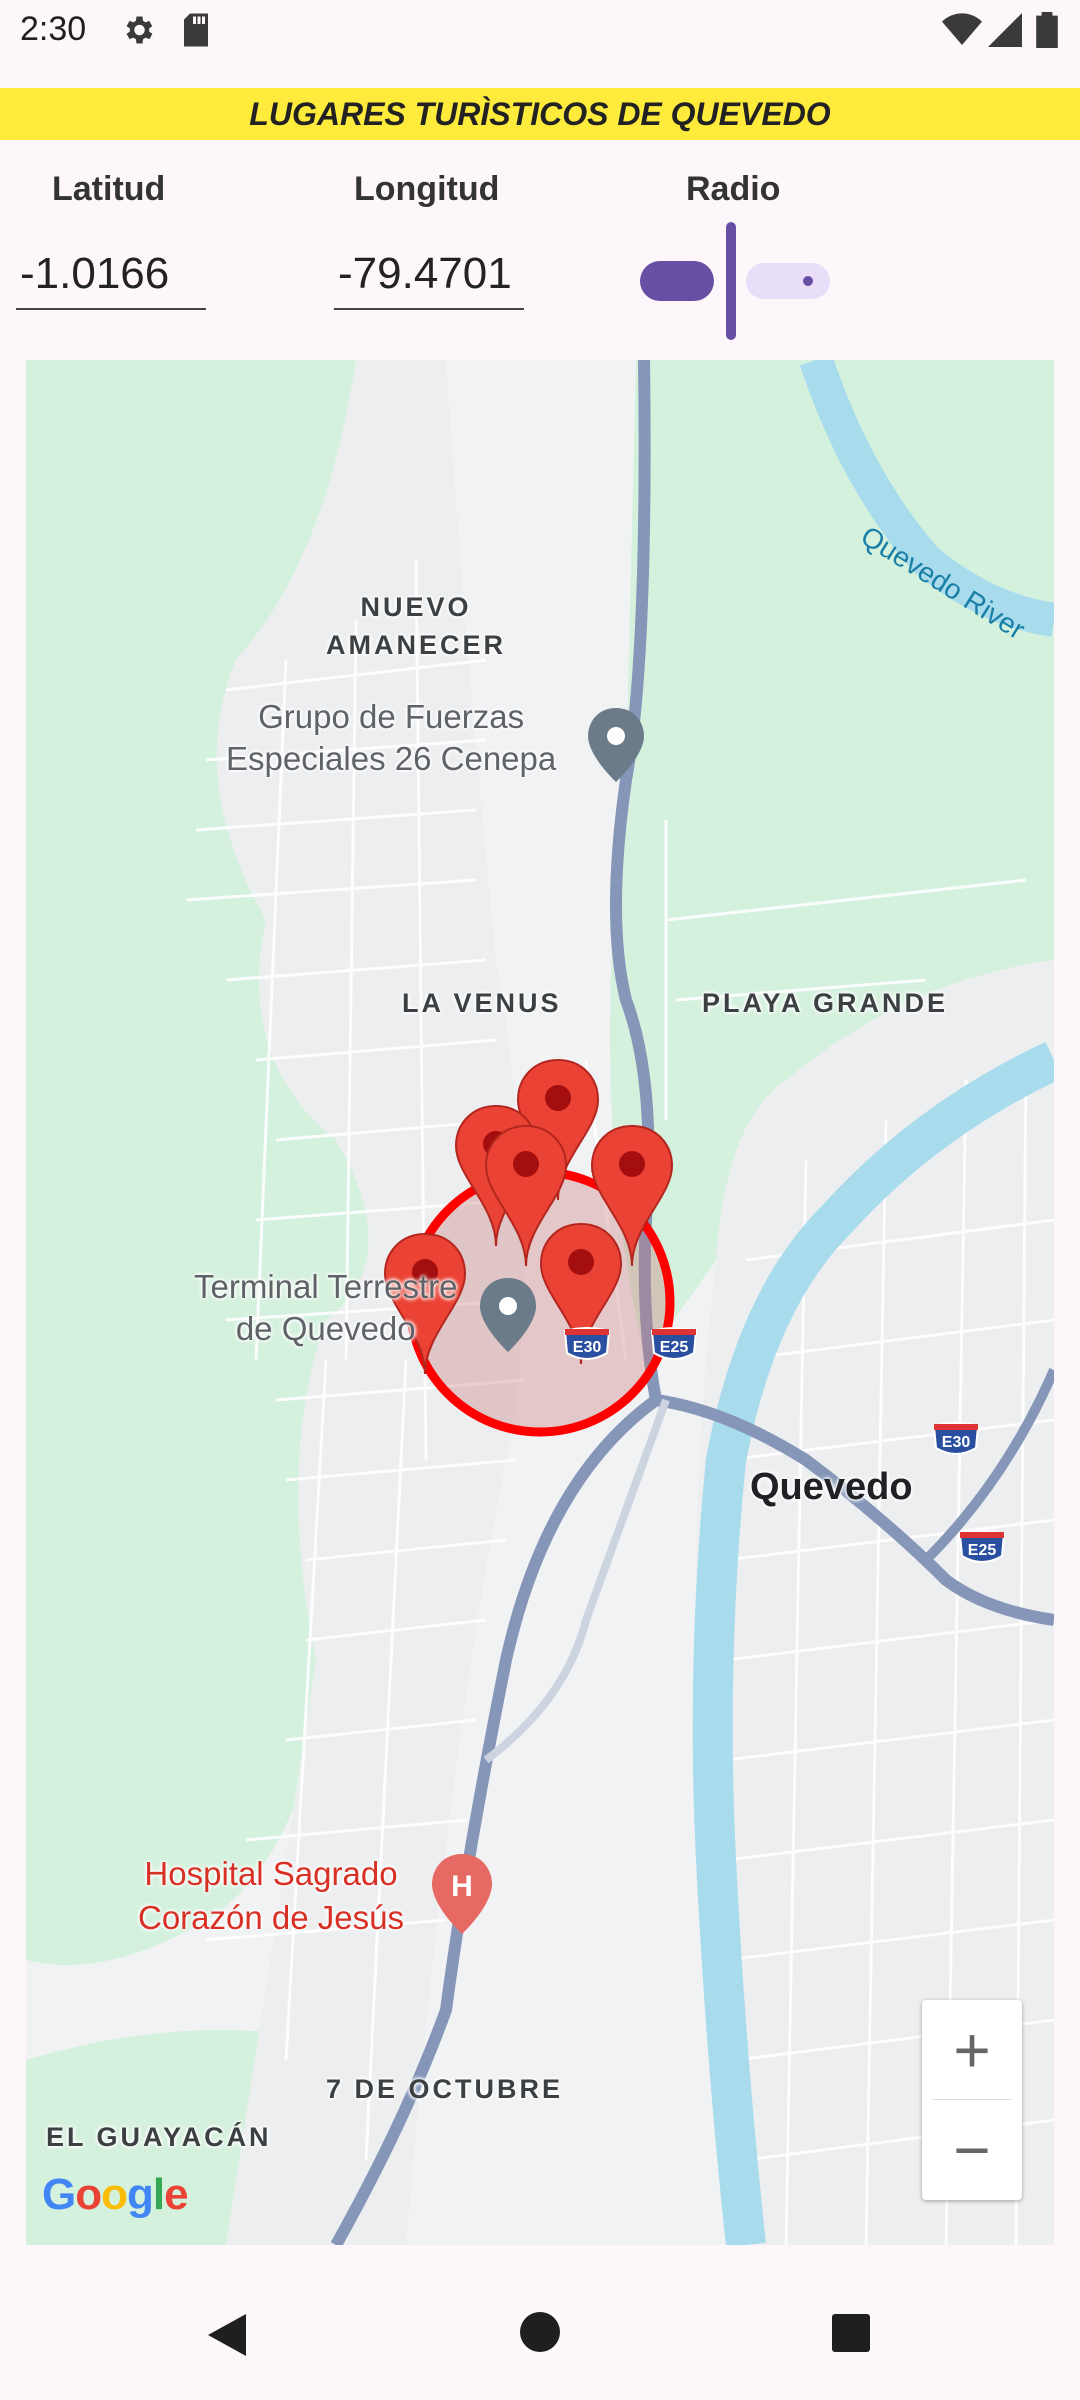 Image resolution: width=1080 pixels, height=2400 pixels. Describe the element at coordinates (391, 738) in the screenshot. I see `poi-label-military: Grupo de Fuerzas Especiales 26 Cenepa` at that location.